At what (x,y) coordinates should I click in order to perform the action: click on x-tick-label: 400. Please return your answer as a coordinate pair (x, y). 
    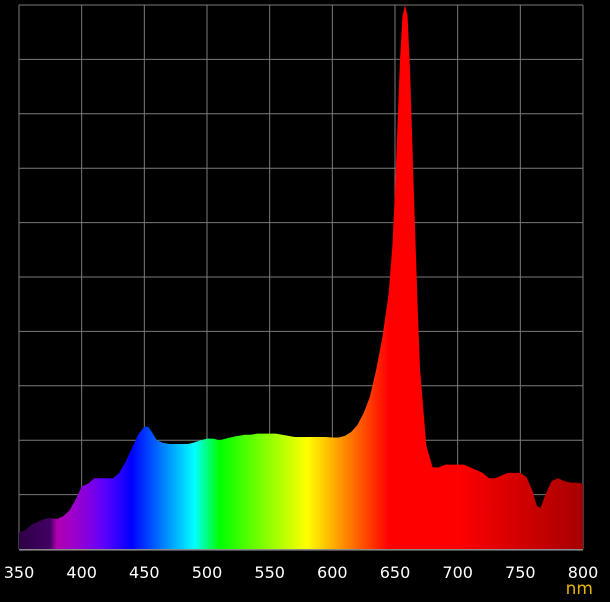
    Looking at the image, I should click on (81, 572).